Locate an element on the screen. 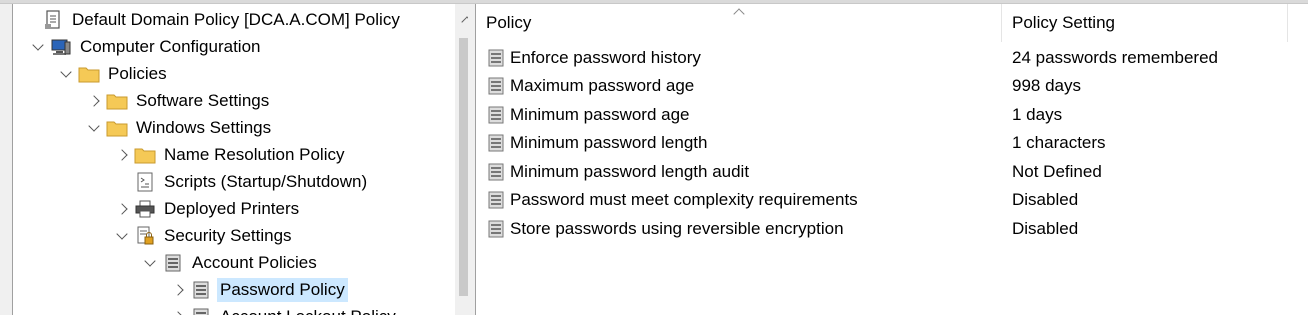 This screenshot has height=315, width=1308. tree-item-software-settings: Software Settings is located at coordinates (177, 100).